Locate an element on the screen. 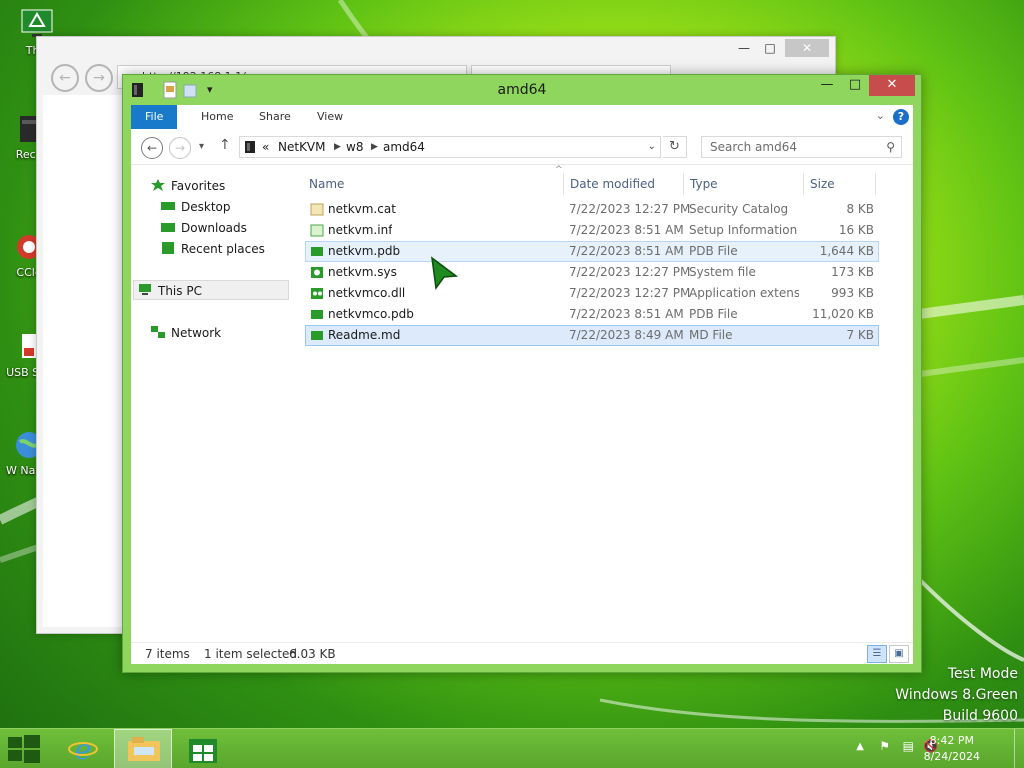 This screenshot has height=768, width=1024. breadcrumb-overflow: « is located at coordinates (265, 147).